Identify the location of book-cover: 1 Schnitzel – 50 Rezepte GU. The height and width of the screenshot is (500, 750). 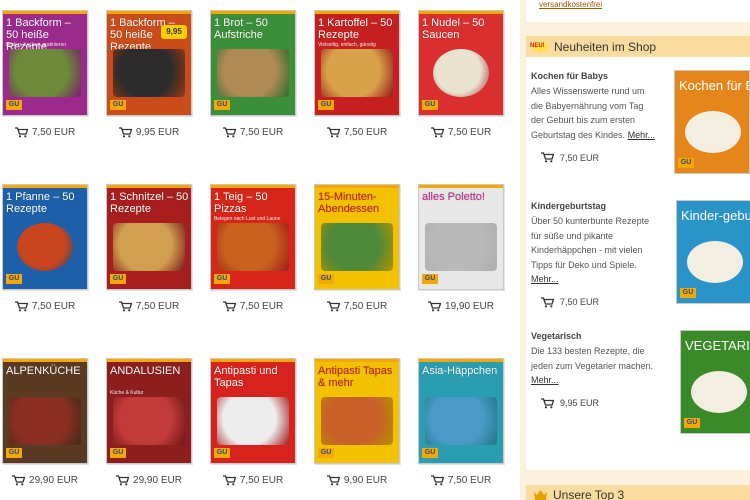
(149, 237).